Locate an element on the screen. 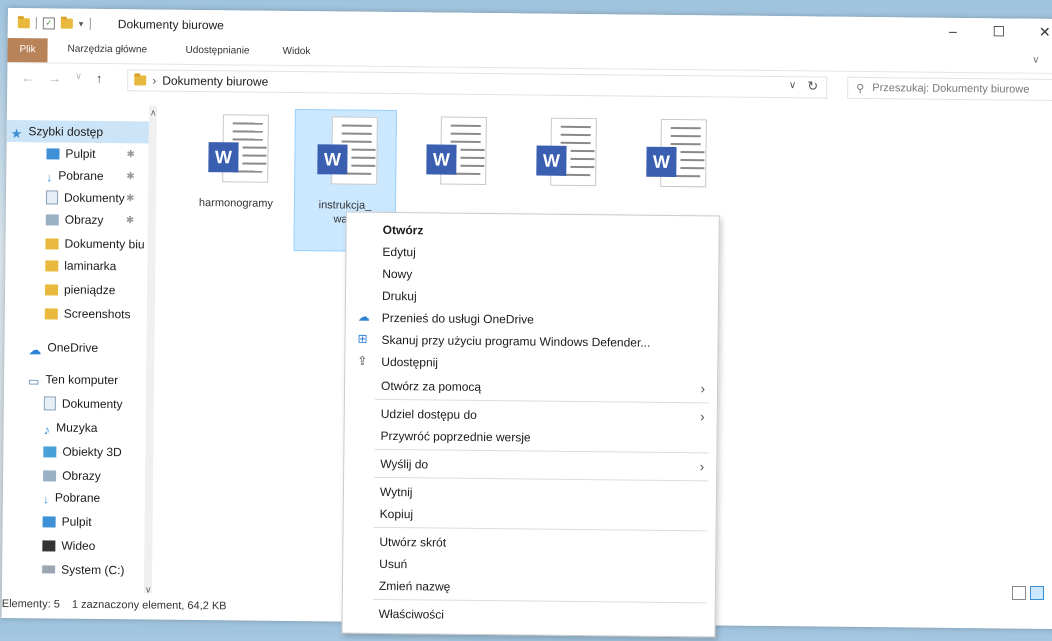 Image resolution: width=1052 pixels, height=641 pixels. search-input: ⚲ Przeszukaj: Dokumenty biurowe is located at coordinates (949, 88).